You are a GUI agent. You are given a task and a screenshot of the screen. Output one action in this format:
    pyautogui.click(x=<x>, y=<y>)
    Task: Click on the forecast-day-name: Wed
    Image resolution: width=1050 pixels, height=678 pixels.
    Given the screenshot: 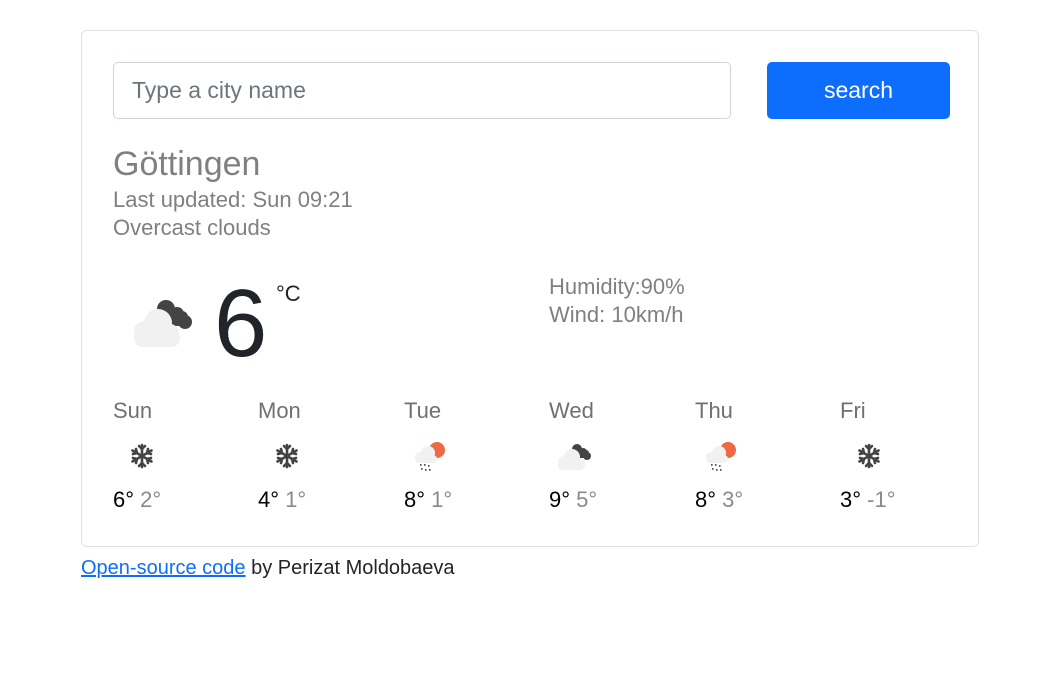 What is the action you would take?
    pyautogui.click(x=571, y=410)
    